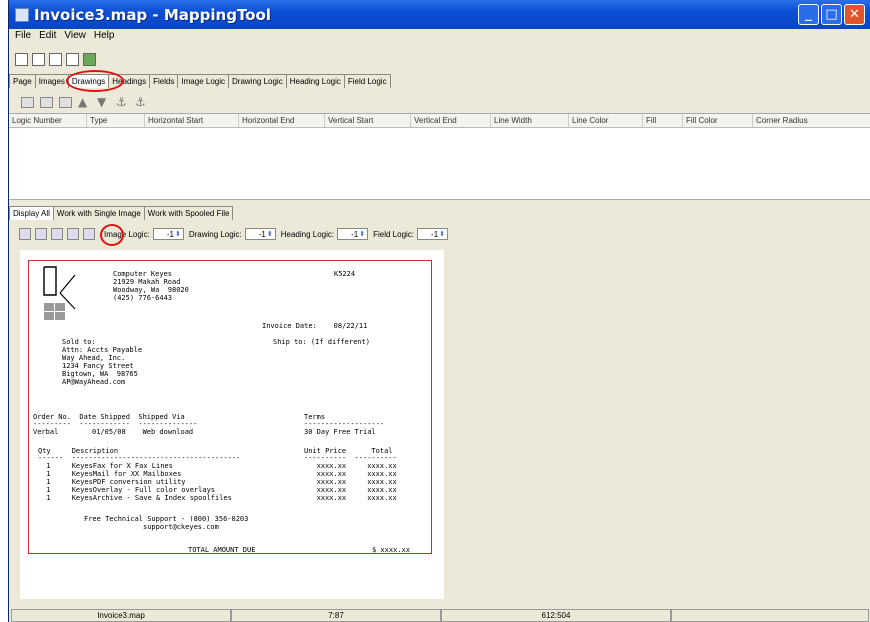 Image resolution: width=870 pixels, height=622 pixels. I want to click on invoice-date: Invoice Date: 08/22/11, so click(315, 326).